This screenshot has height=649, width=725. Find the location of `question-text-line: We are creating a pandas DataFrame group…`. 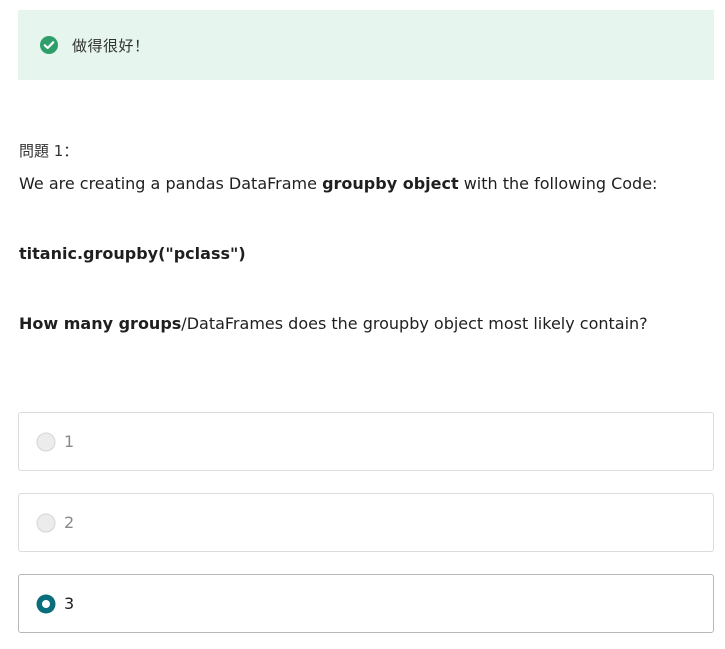

question-text-line: We are creating a pandas DataFrame group… is located at coordinates (338, 183).